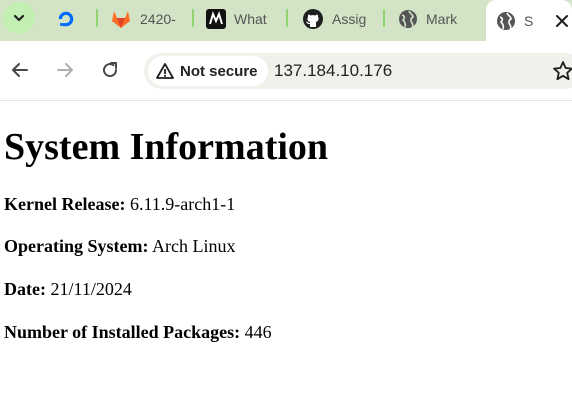 This screenshot has height=416, width=572. I want to click on reload-button, so click(110, 70).